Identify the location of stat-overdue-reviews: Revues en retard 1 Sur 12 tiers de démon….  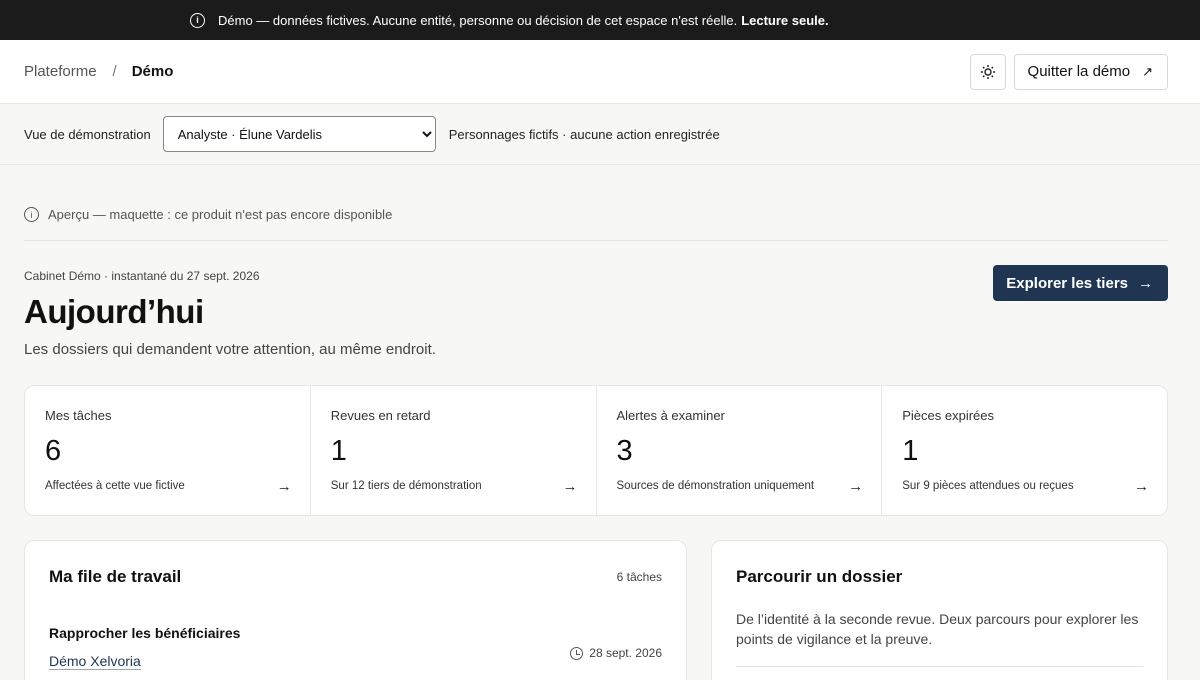
(454, 450).